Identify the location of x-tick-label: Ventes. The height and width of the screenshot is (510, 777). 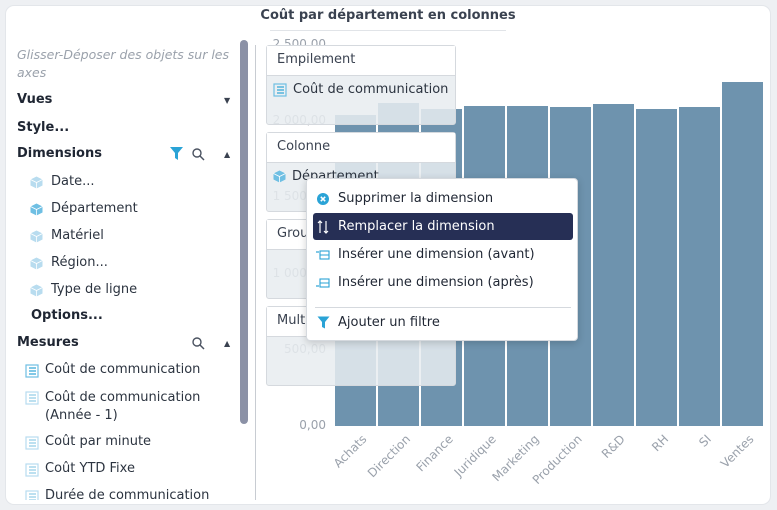
(737, 451).